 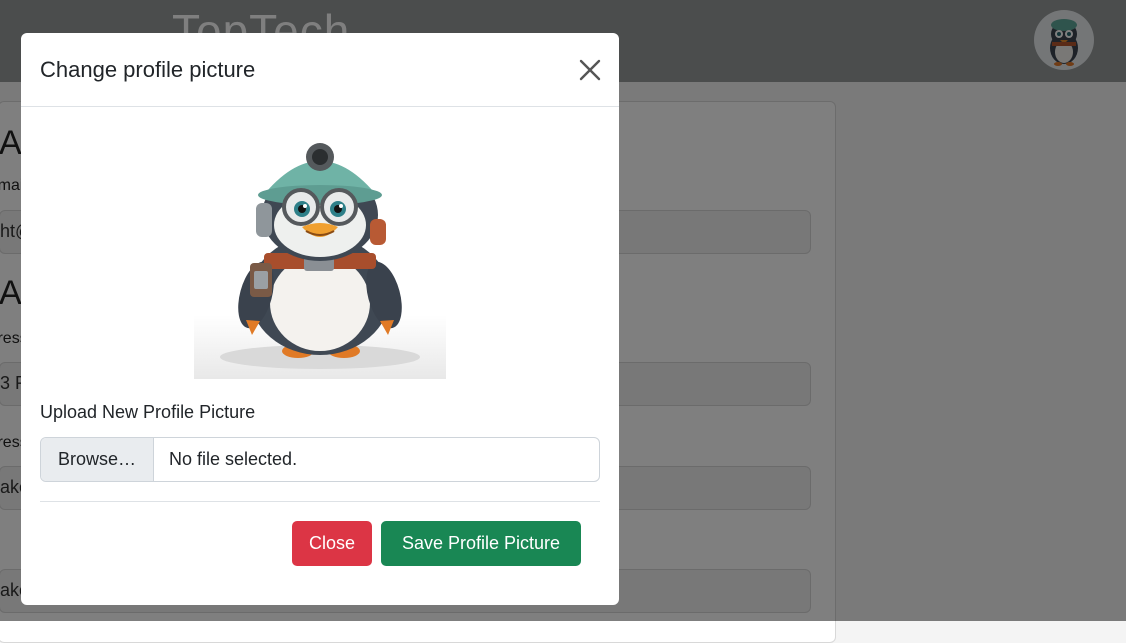 What do you see at coordinates (332, 543) in the screenshot?
I see `close-button: Close` at bounding box center [332, 543].